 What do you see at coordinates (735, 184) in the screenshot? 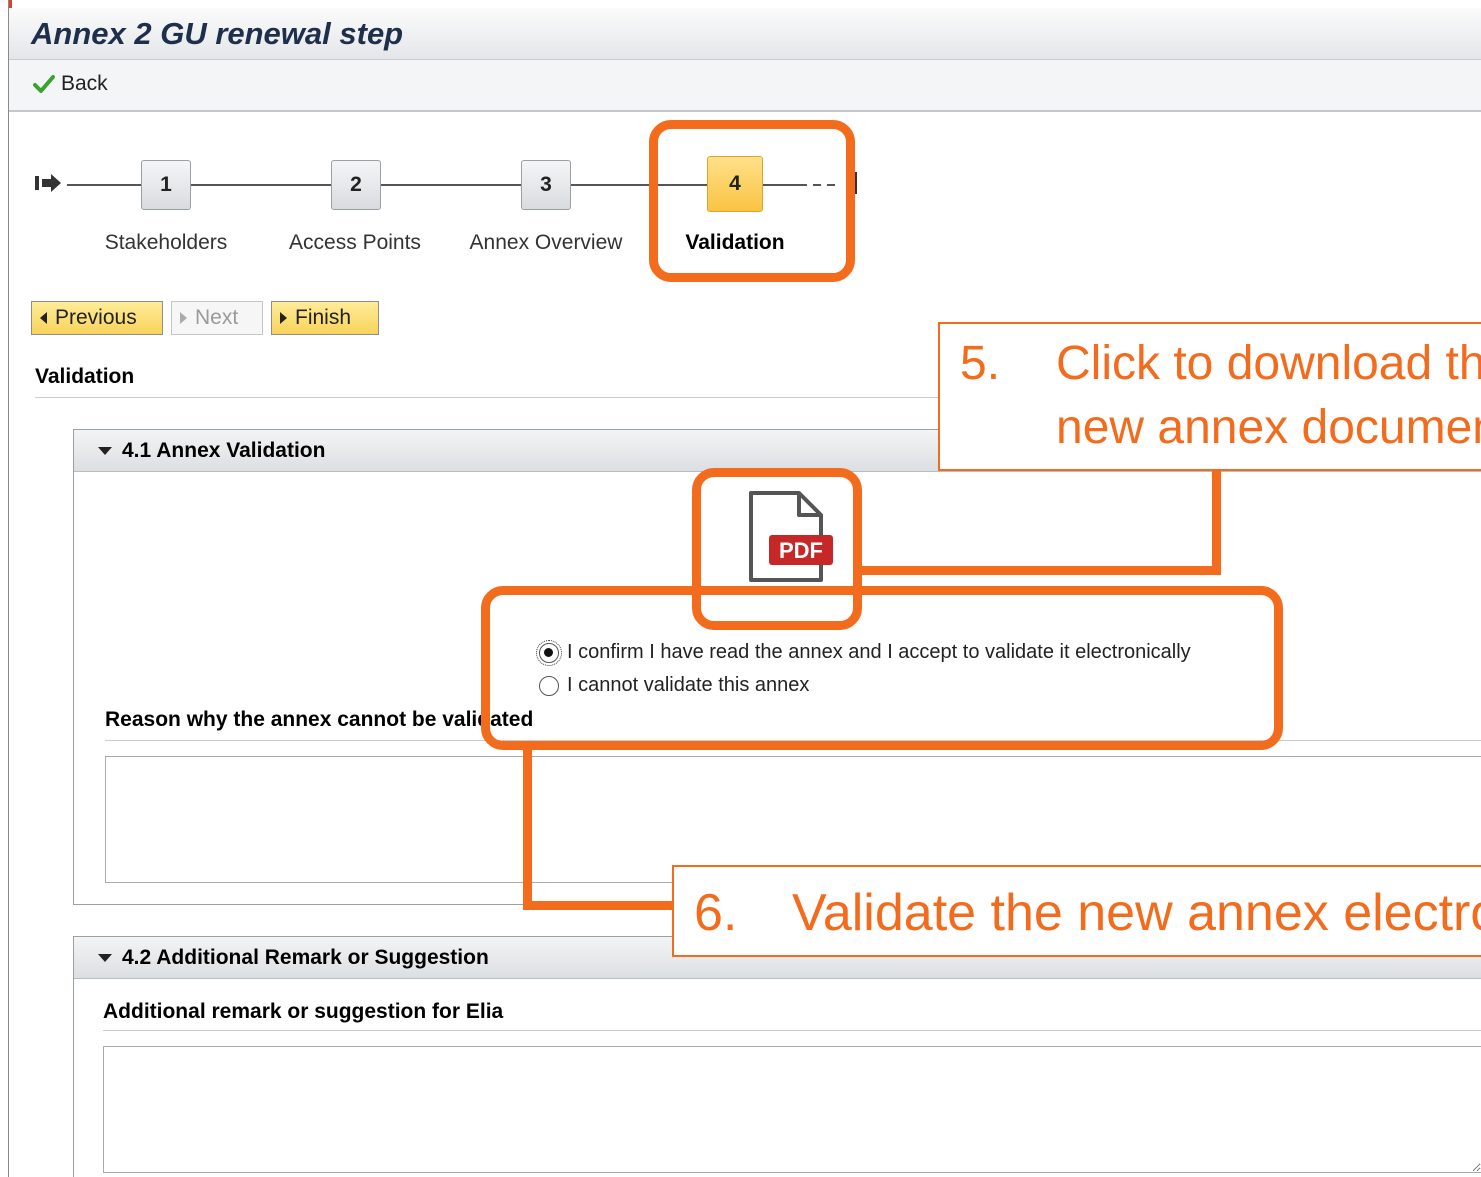
I see `roadmap-step-4: 4` at bounding box center [735, 184].